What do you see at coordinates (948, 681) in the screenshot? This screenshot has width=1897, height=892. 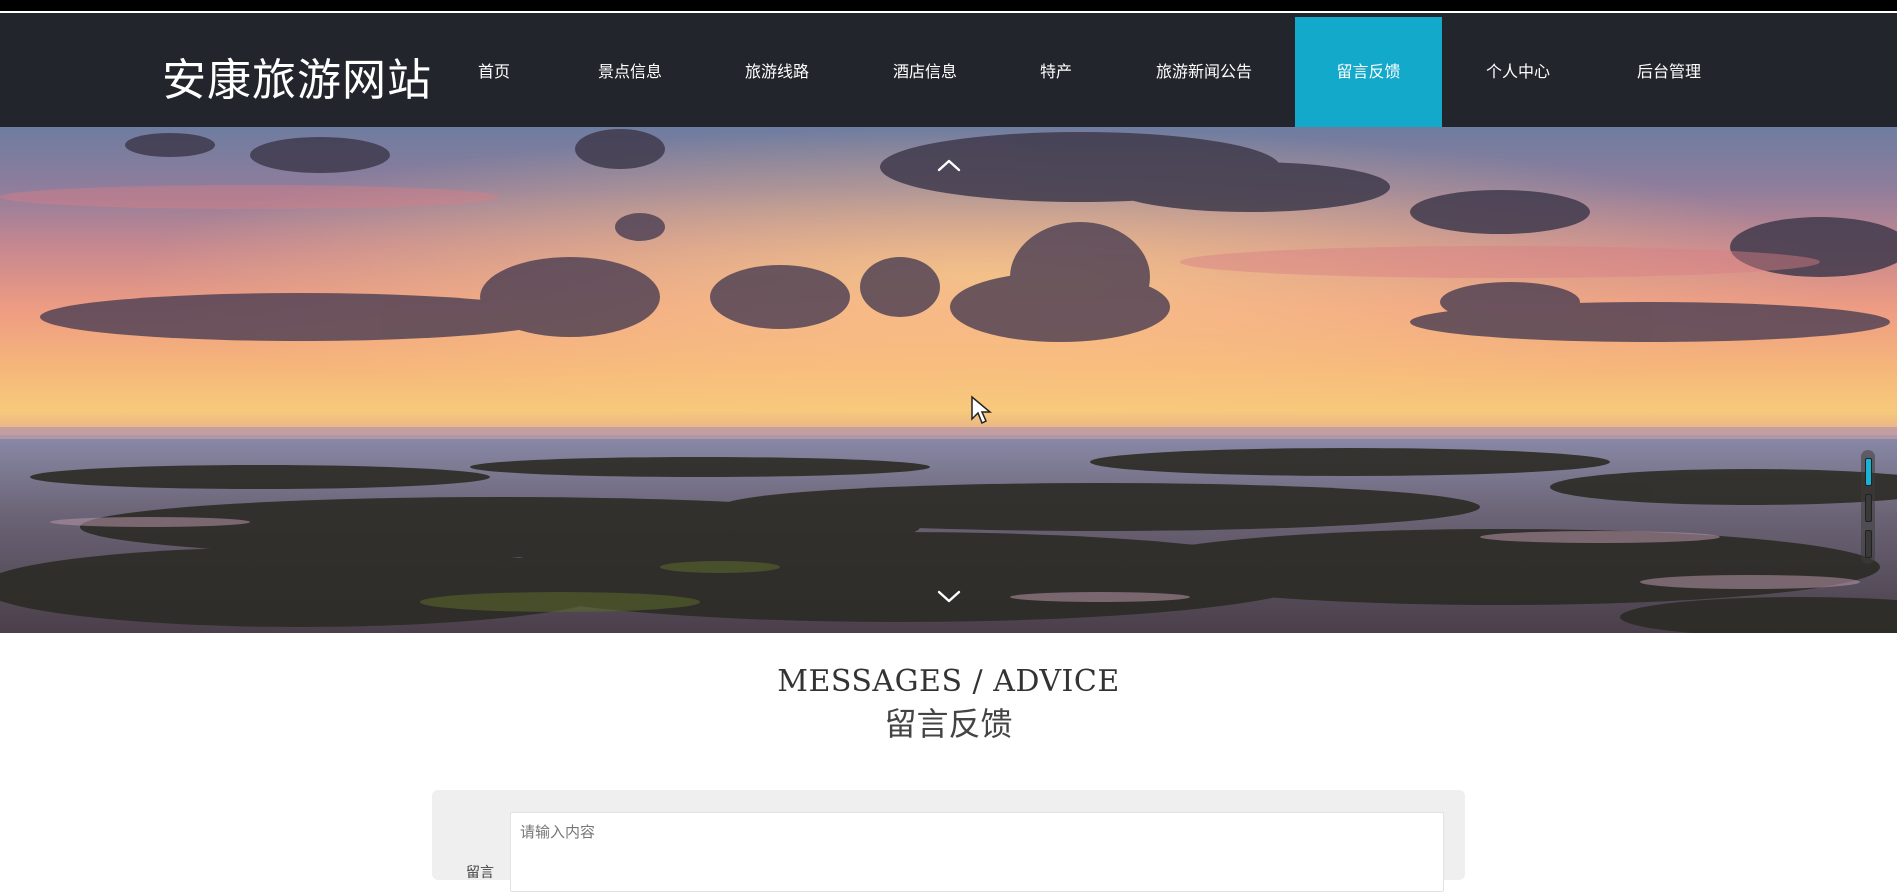 I see `section-title-en: MESSAGES / ADVICE` at bounding box center [948, 681].